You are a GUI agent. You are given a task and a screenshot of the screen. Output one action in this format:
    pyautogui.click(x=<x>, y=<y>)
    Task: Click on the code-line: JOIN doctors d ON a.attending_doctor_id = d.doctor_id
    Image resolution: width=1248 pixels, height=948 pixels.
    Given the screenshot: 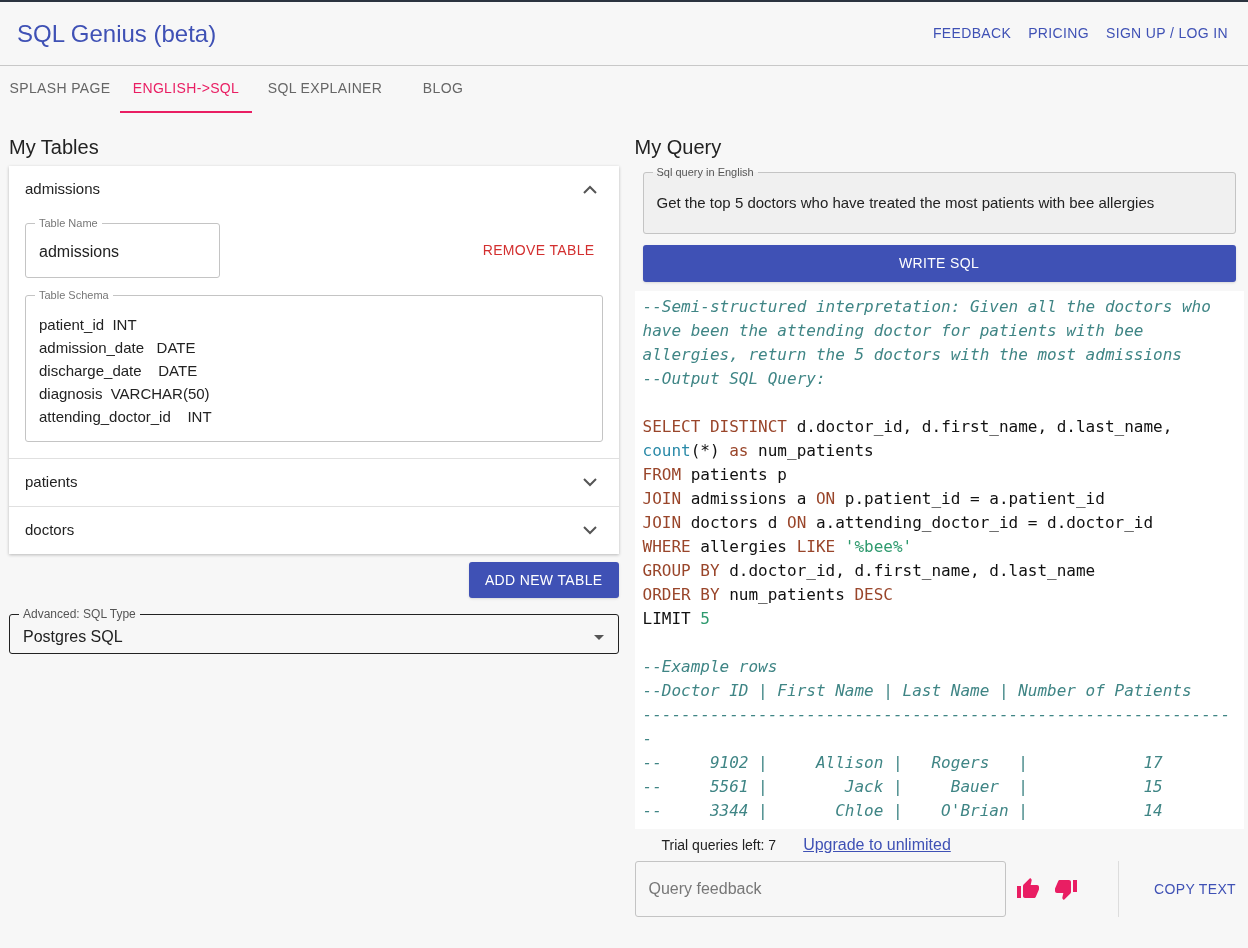 What is the action you would take?
    pyautogui.click(x=898, y=523)
    